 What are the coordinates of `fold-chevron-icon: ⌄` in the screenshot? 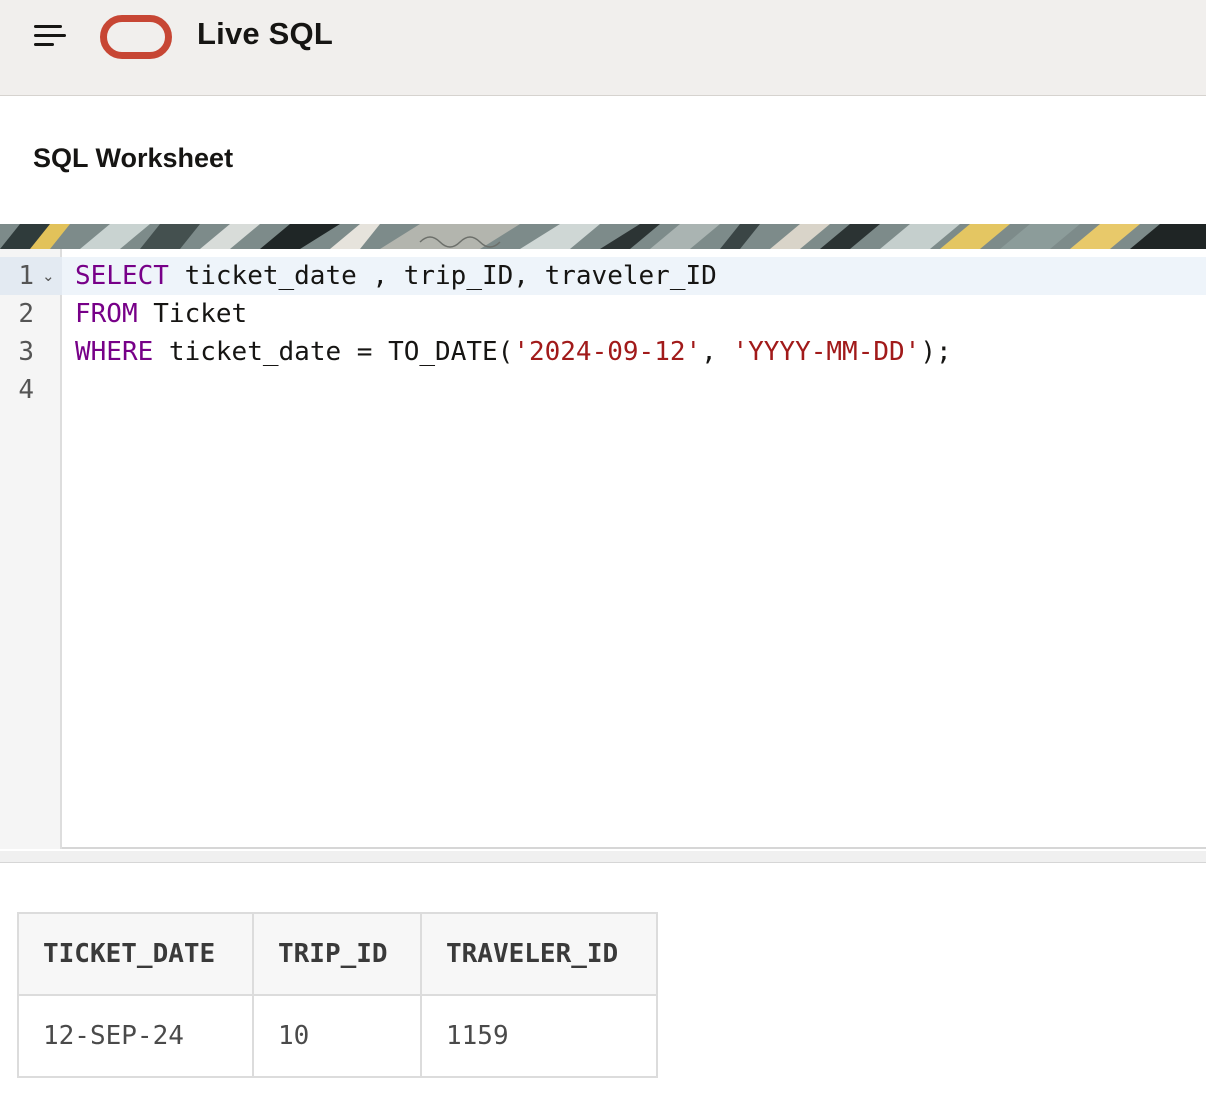 It's located at (48, 276).